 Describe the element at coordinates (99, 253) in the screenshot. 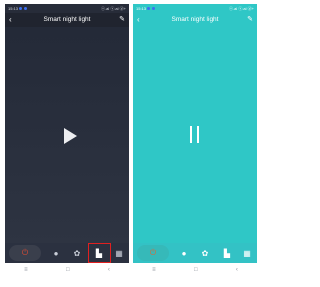

I see `music-tab-highlight` at that location.